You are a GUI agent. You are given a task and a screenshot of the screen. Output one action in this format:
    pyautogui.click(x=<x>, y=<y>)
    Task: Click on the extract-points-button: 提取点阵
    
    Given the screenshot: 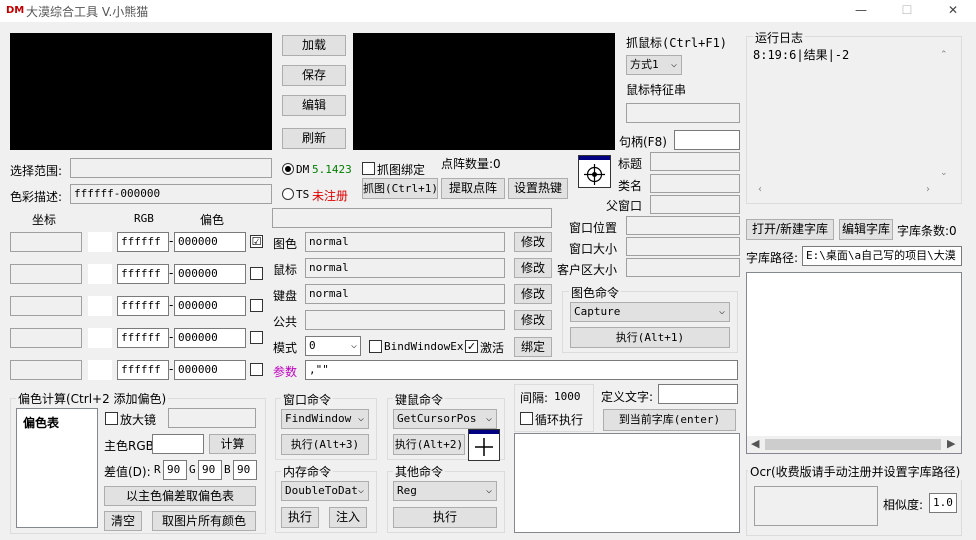 What is the action you would take?
    pyautogui.click(x=473, y=188)
    